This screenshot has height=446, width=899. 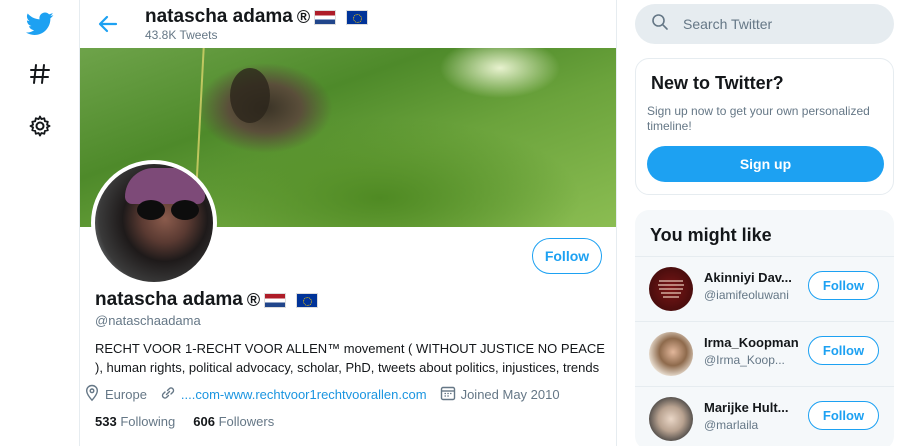 I want to click on suggestion-name: Irma_Koopman, so click(x=751, y=342).